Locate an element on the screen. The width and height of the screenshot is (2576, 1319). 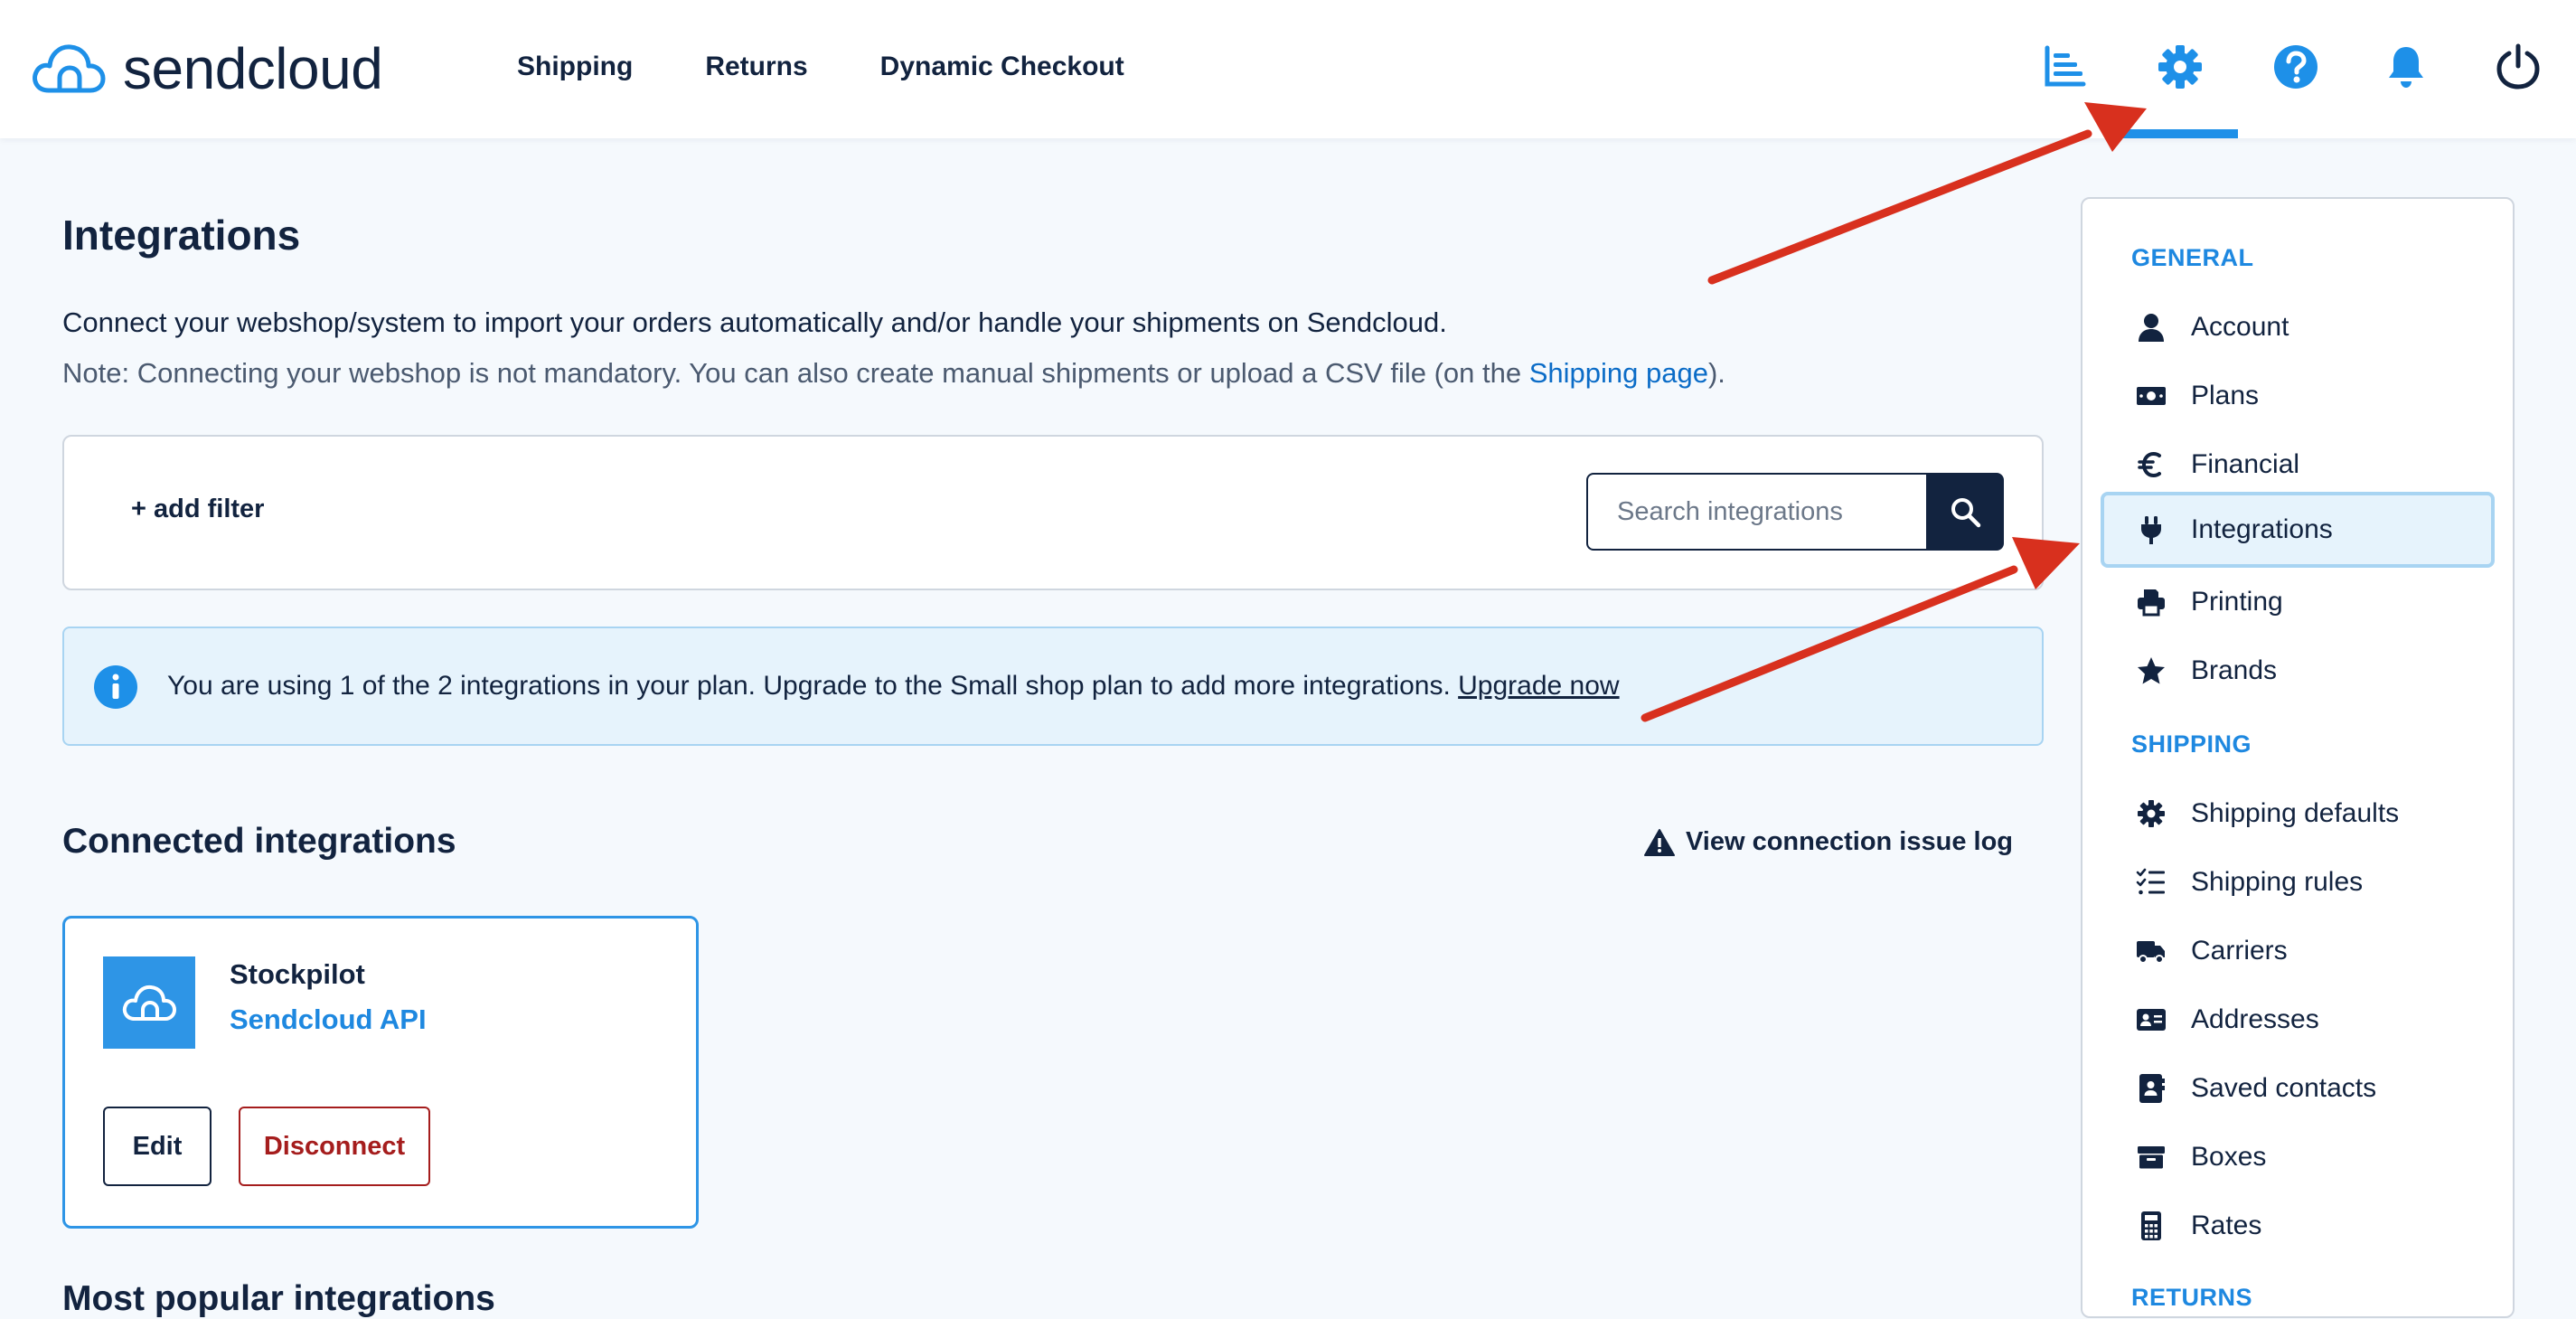
power-icon is located at coordinates (2519, 66).